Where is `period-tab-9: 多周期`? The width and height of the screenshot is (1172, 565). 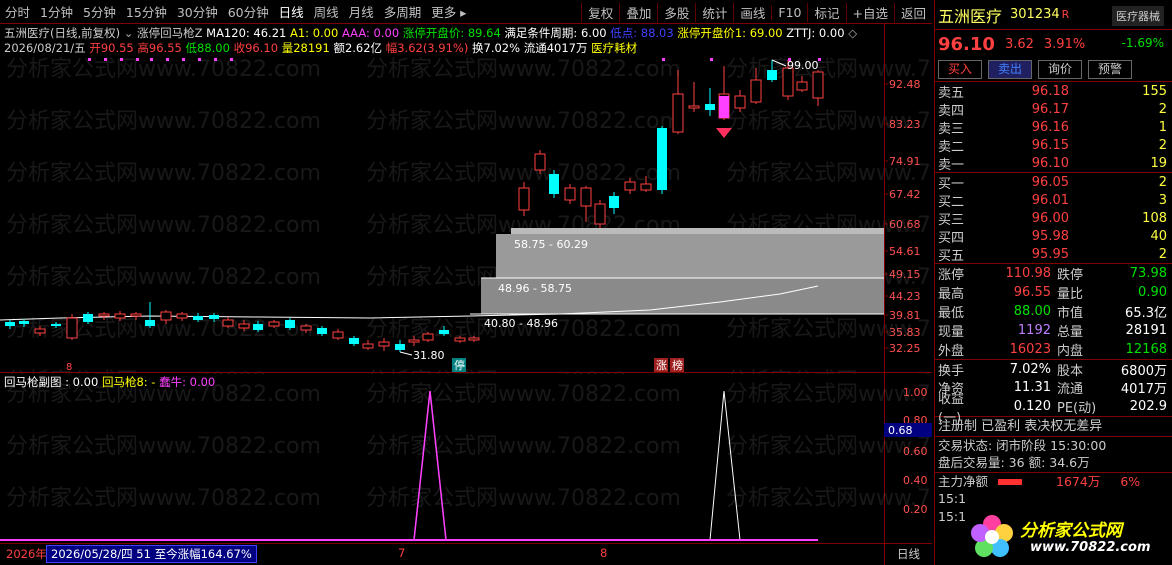 period-tab-9: 多周期 is located at coordinates (403, 11).